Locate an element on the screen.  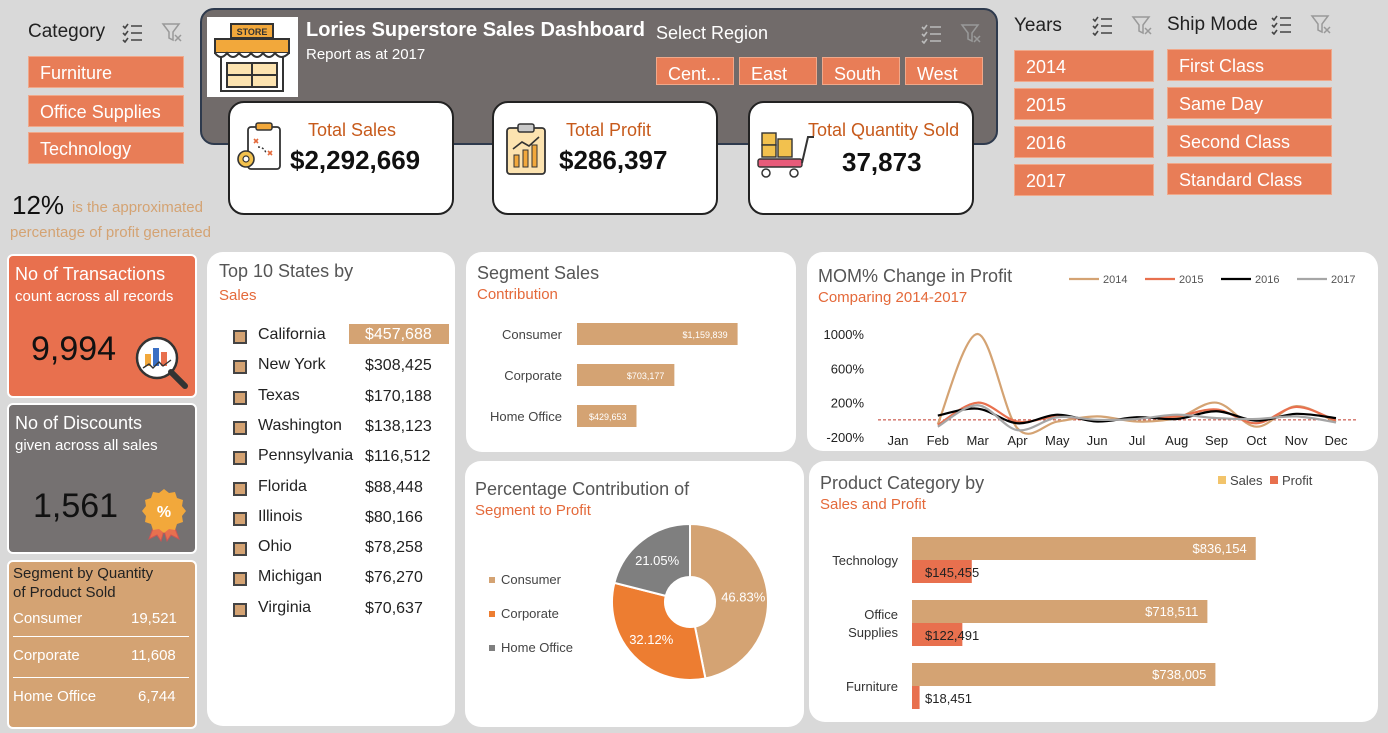
year-2017-button: 2017 is located at coordinates (1084, 180).